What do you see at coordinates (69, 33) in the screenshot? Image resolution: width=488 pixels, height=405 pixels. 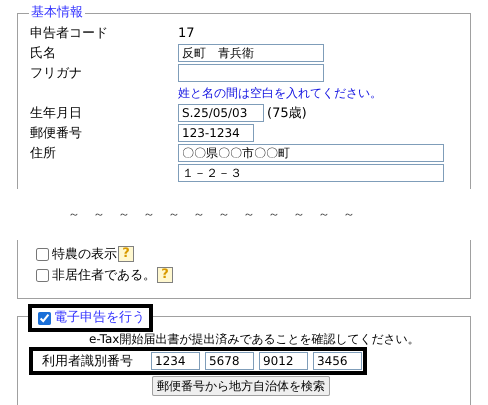 I see `field-label: 申告者コード` at bounding box center [69, 33].